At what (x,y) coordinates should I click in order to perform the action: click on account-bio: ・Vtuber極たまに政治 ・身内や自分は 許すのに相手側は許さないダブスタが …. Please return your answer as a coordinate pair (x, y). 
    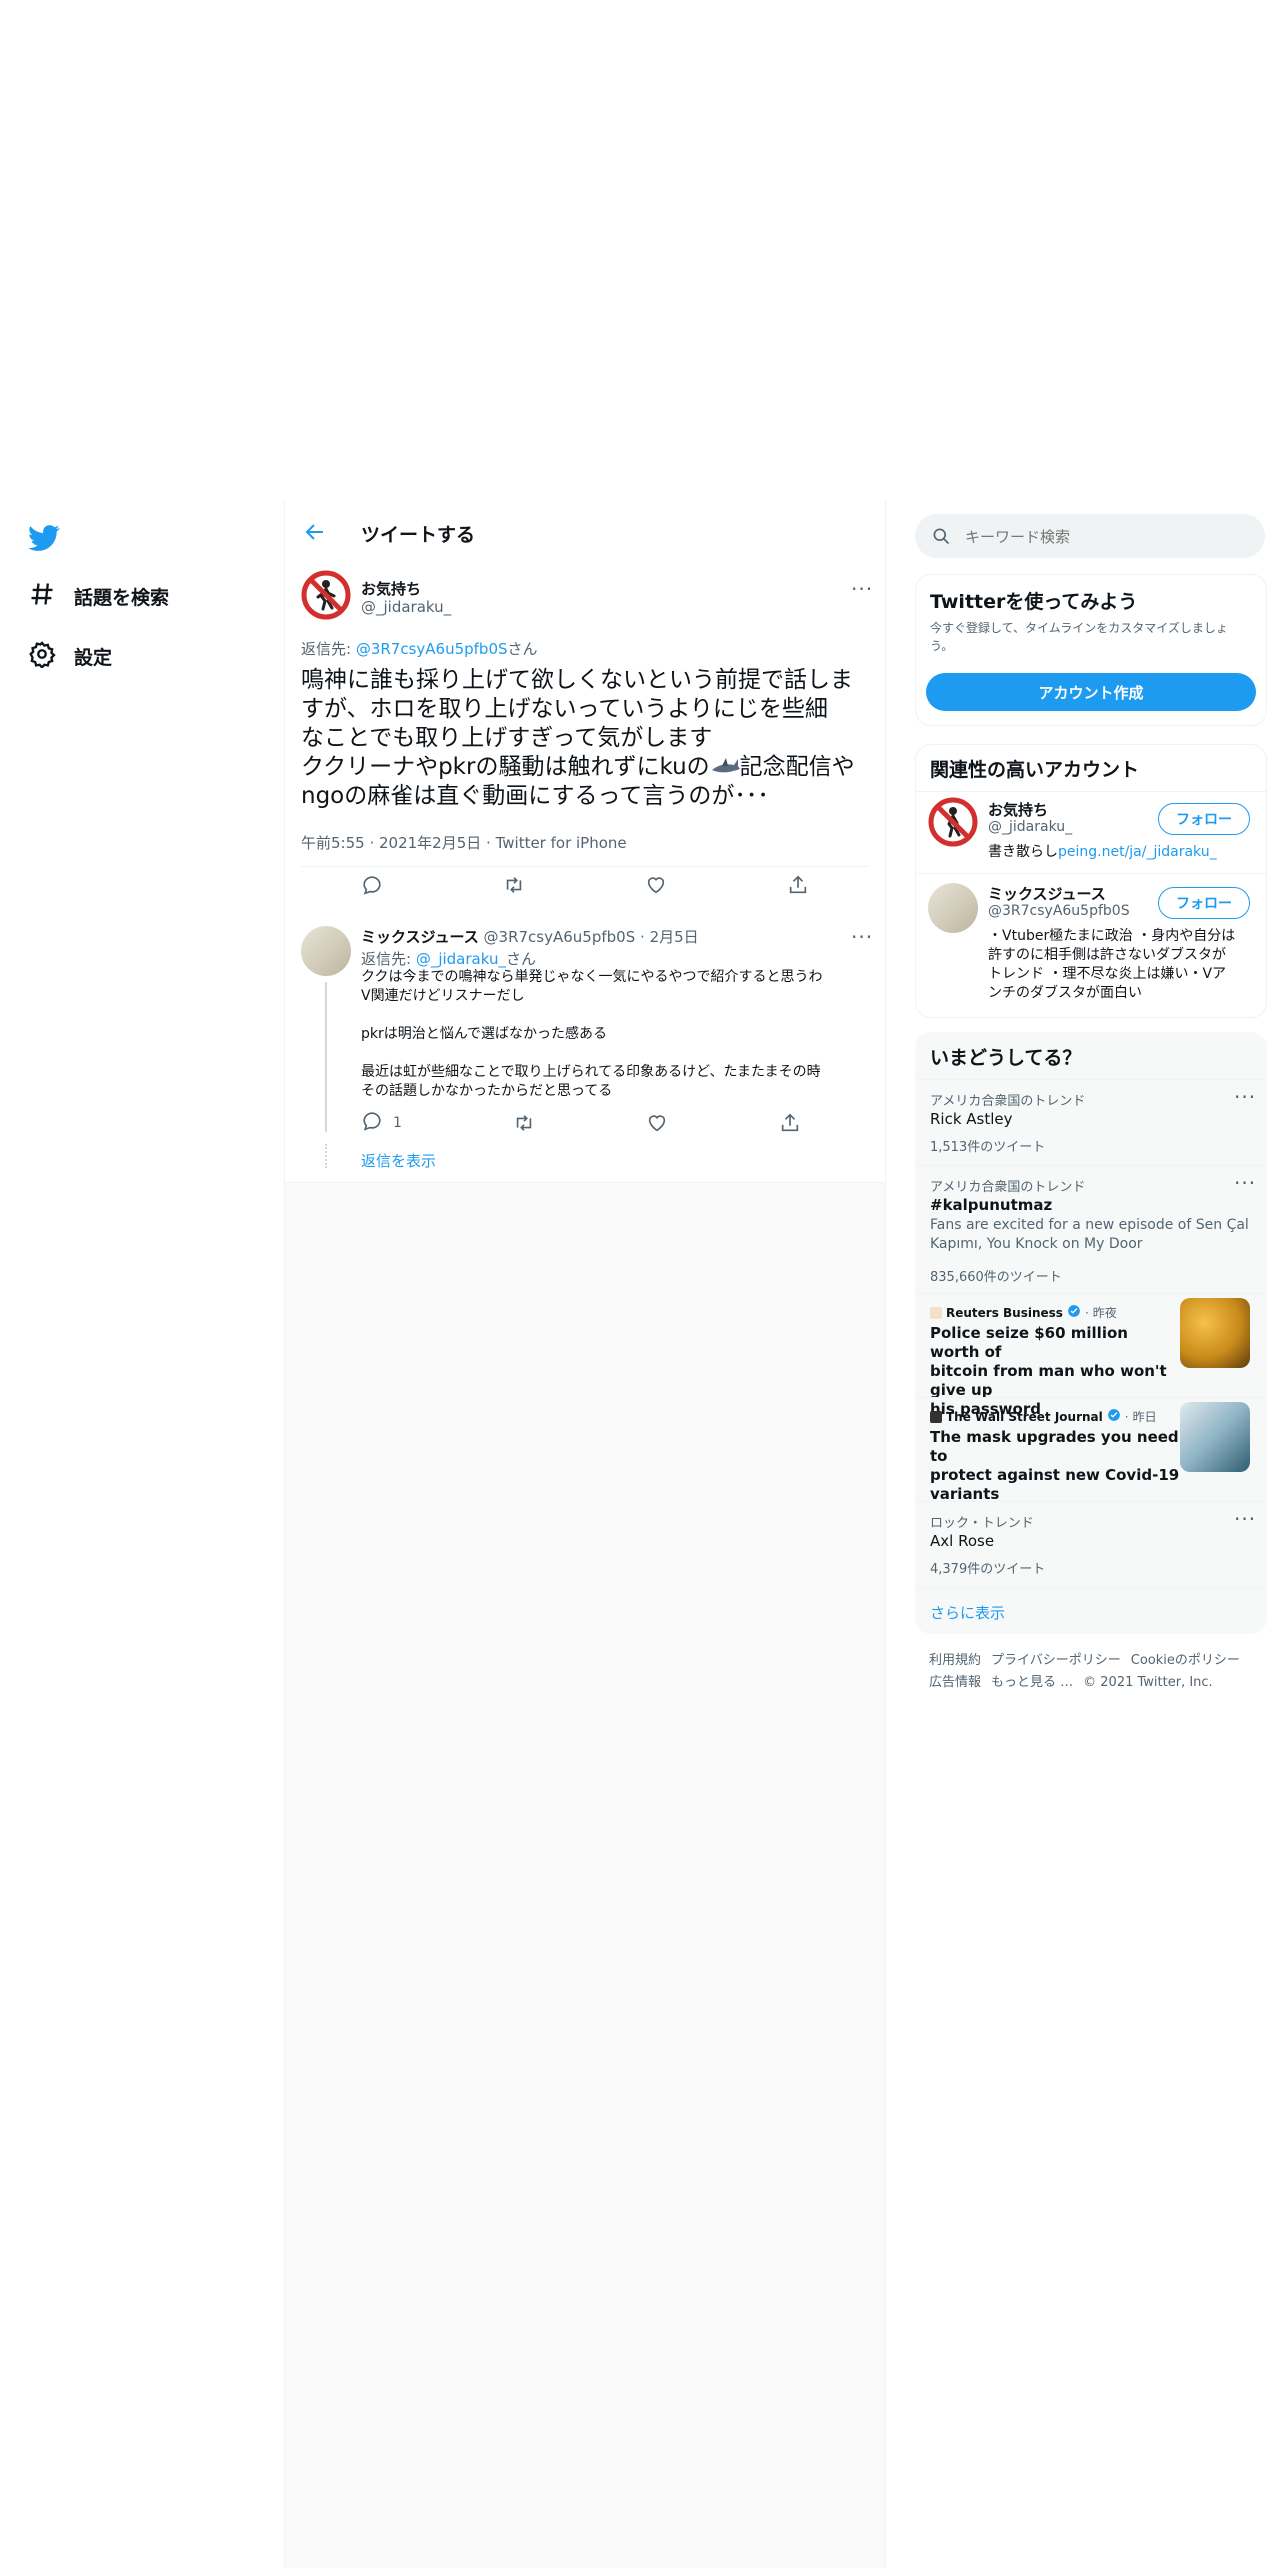
    Looking at the image, I should click on (1124, 965).